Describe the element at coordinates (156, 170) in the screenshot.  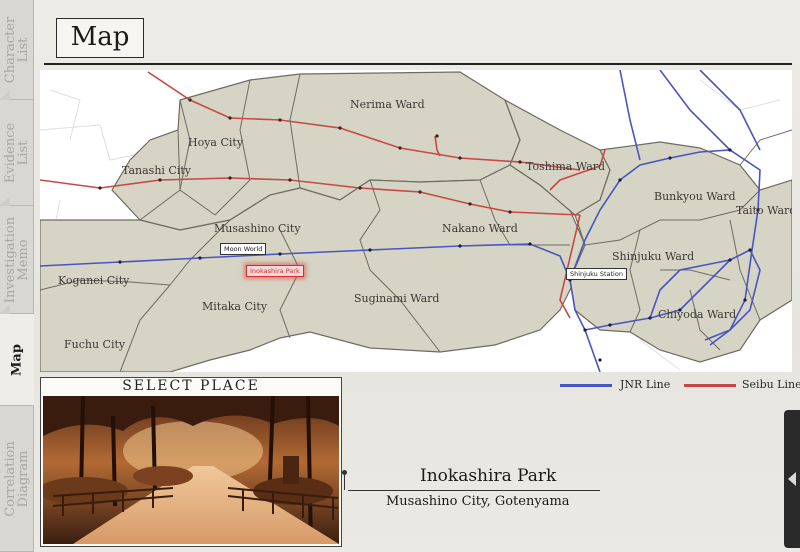
I see `ward-label-tanashi: Tanashi City` at that location.